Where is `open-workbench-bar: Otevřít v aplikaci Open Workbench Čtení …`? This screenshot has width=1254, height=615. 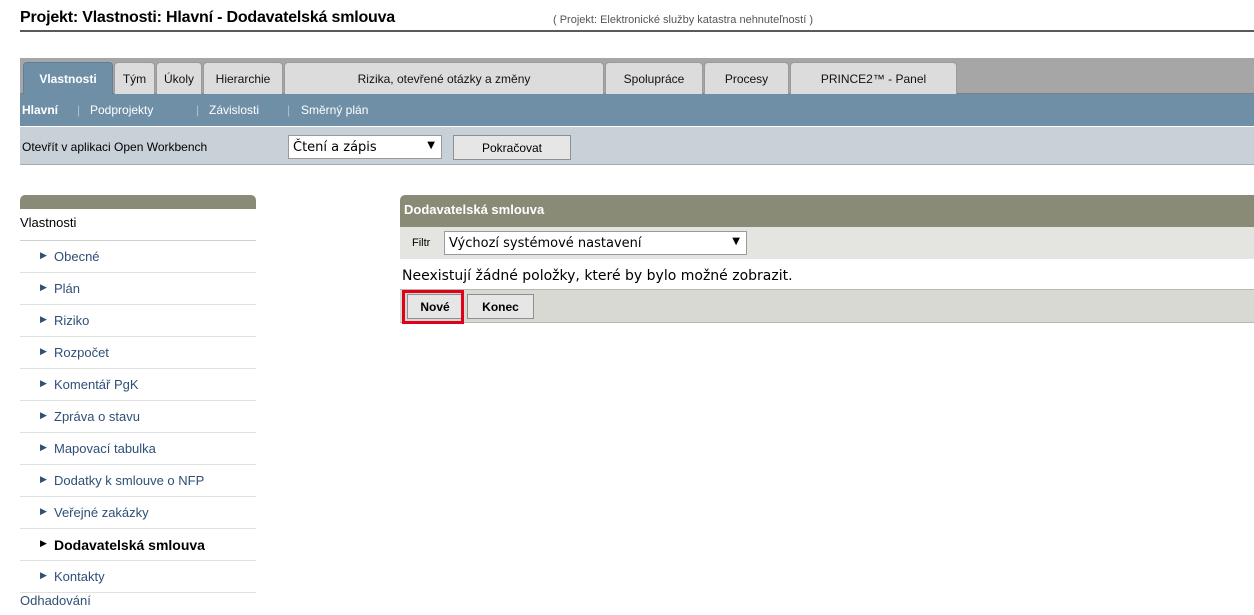
open-workbench-bar: Otevřít v aplikaci Open Workbench Čtení … is located at coordinates (637, 146).